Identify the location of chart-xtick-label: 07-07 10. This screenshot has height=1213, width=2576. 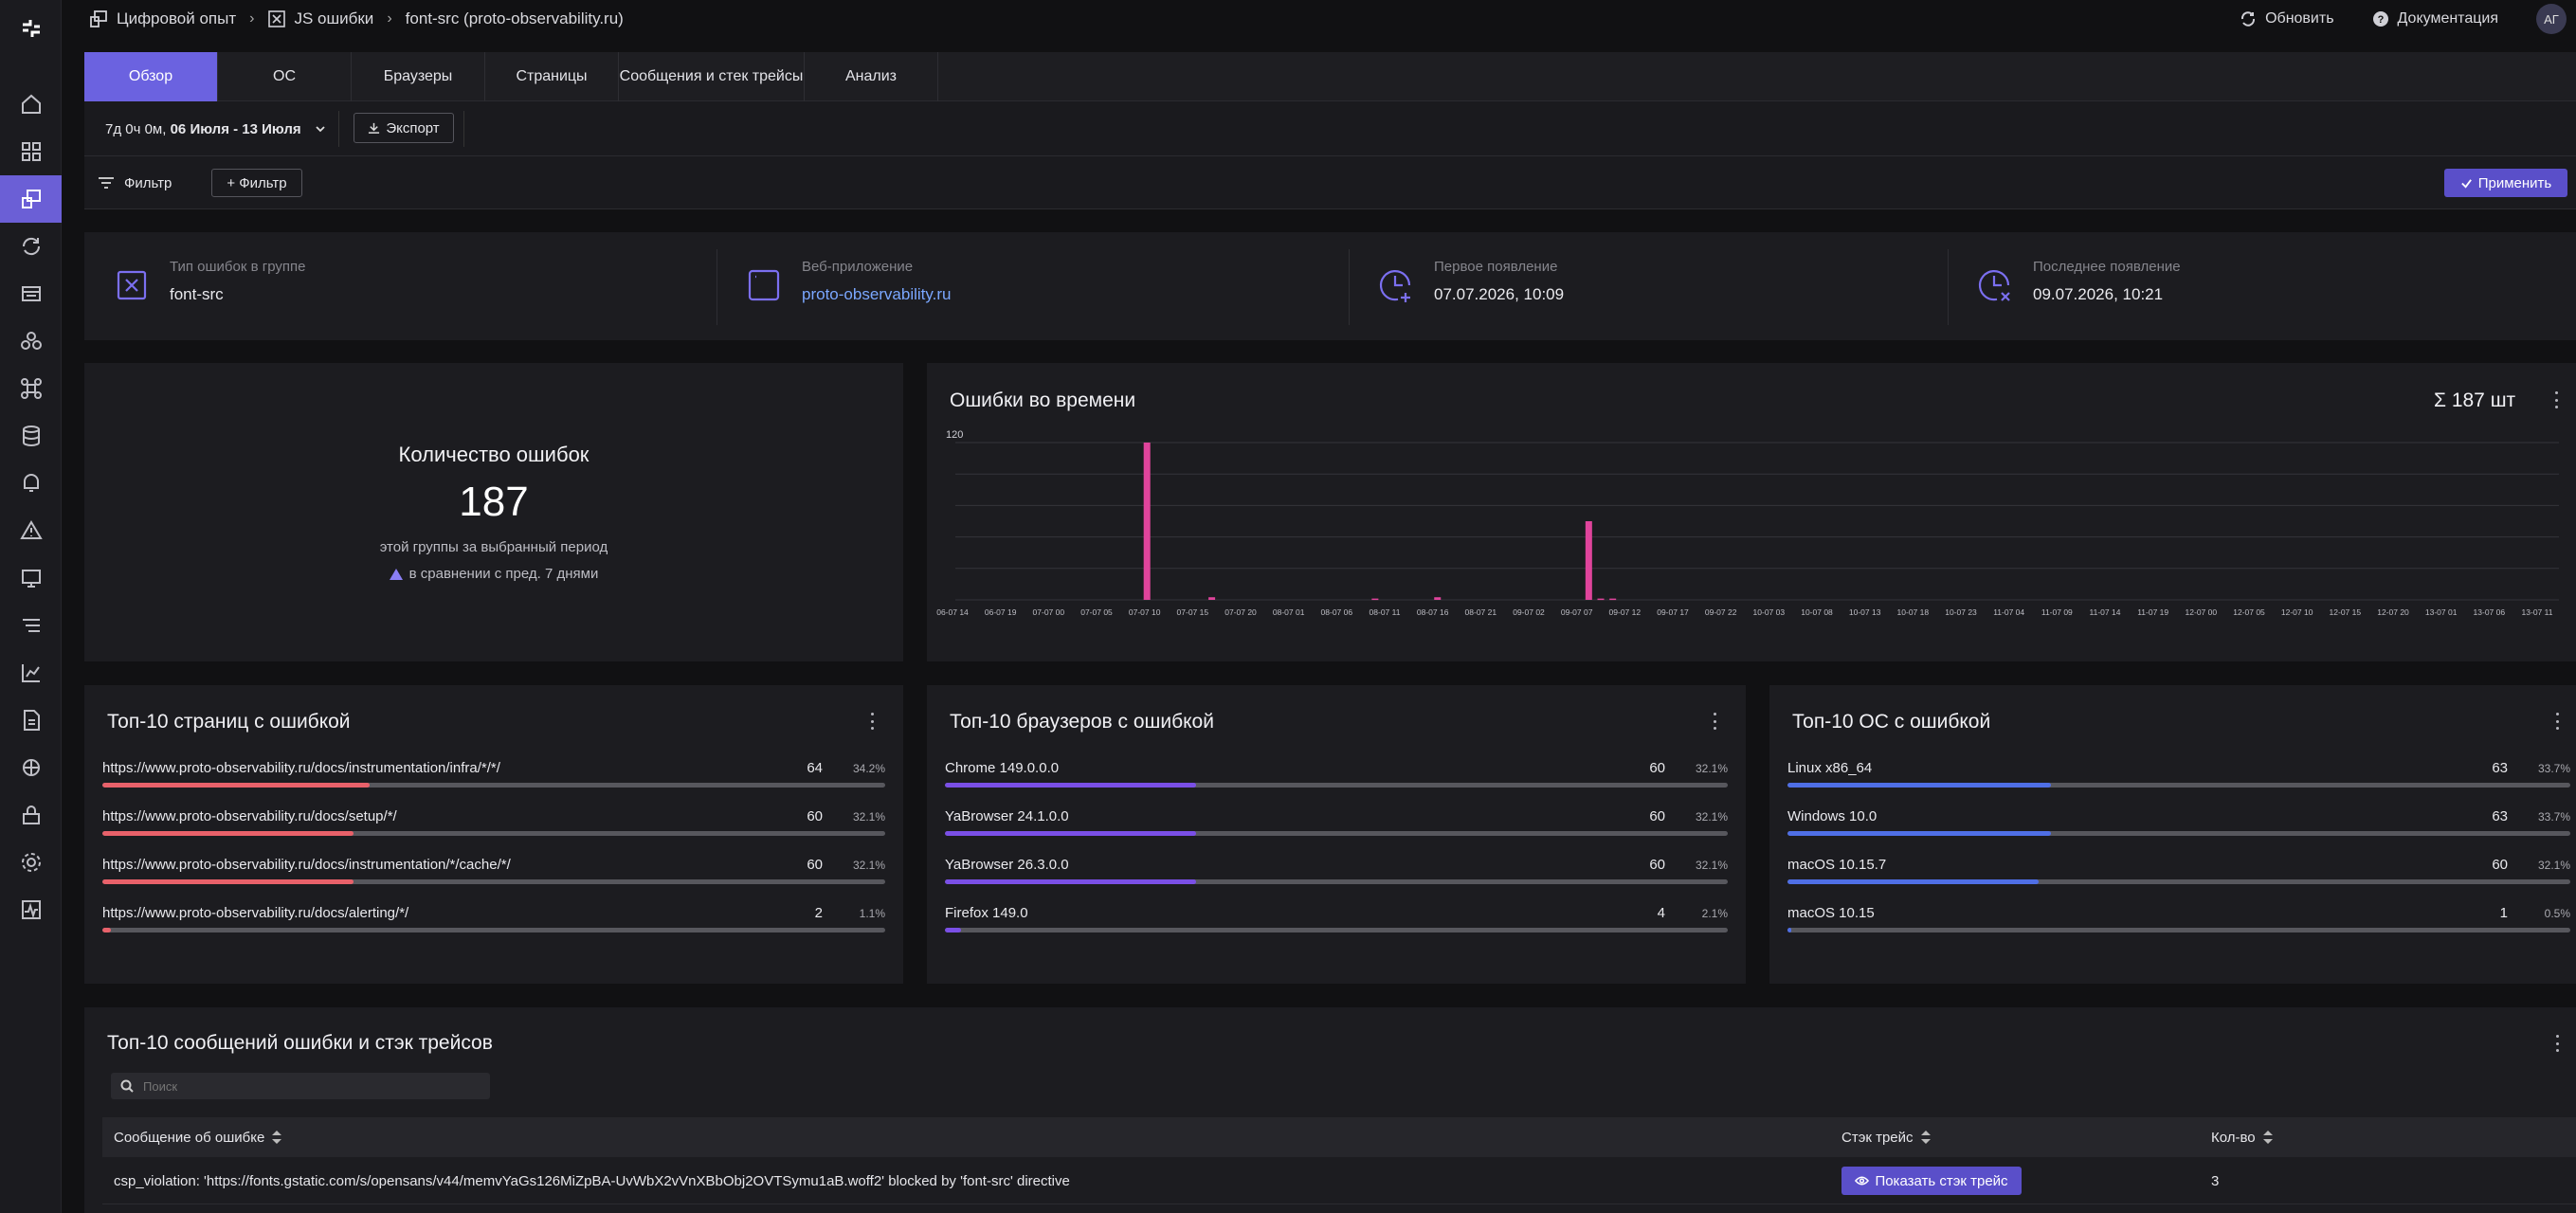
(1145, 612).